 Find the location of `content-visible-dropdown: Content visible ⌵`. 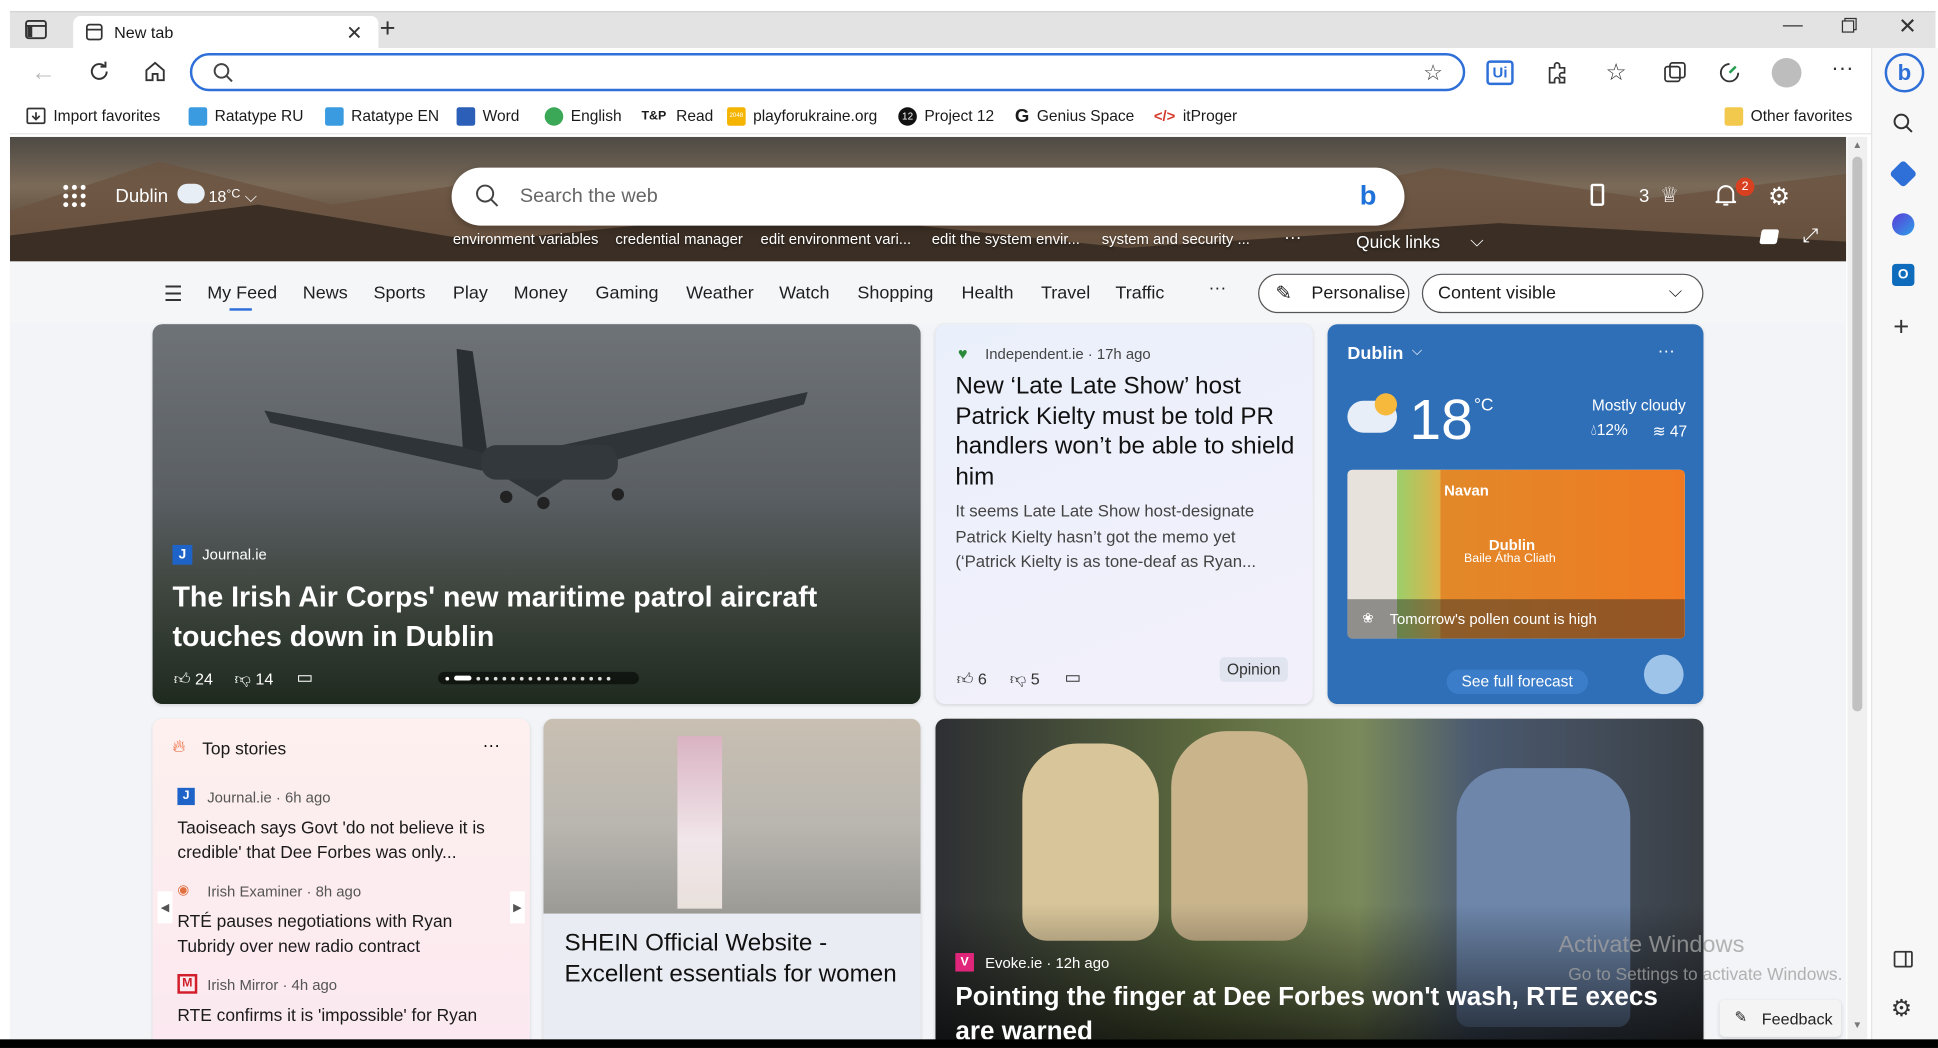

content-visible-dropdown: Content visible ⌵ is located at coordinates (1562, 293).